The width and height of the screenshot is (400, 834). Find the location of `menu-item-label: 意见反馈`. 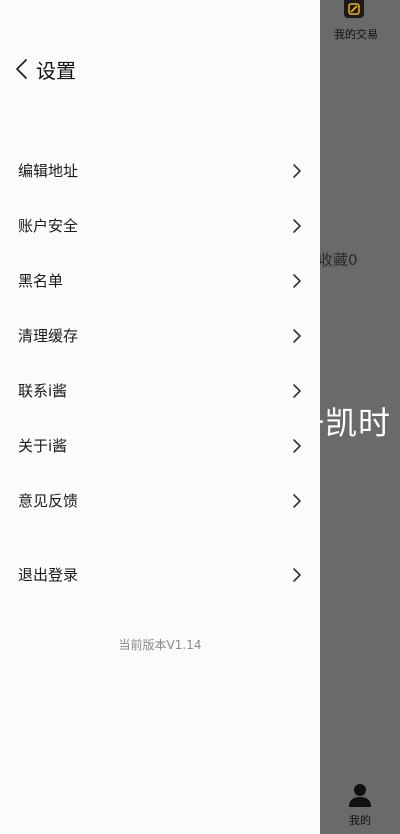

menu-item-label: 意见反馈 is located at coordinates (48, 501).